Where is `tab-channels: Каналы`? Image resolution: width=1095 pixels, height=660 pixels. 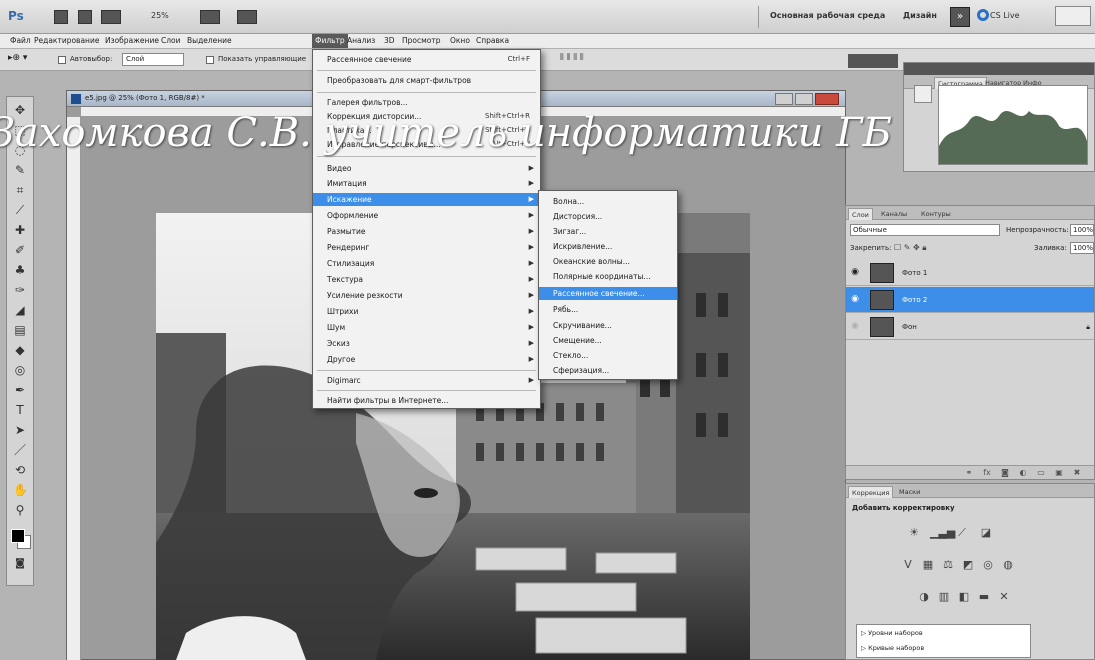 tab-channels: Каналы is located at coordinates (894, 214).